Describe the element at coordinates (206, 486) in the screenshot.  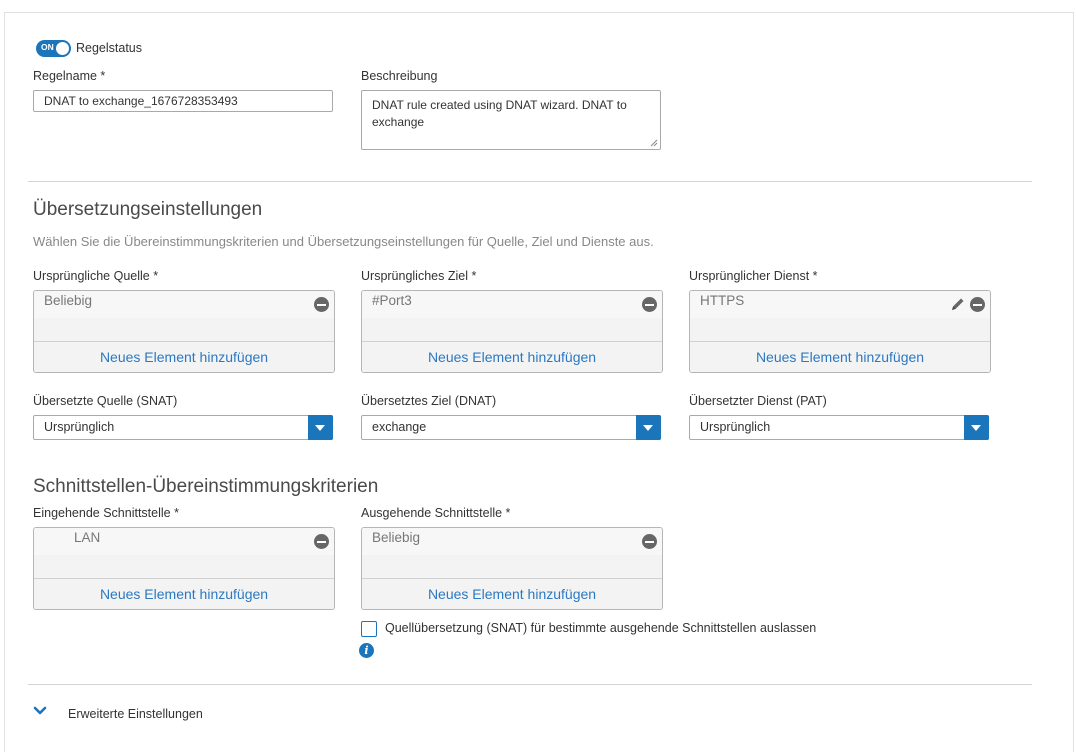
I see `interfaces-section-title: Schnittstellen-Übereinstimmungskriterien` at that location.